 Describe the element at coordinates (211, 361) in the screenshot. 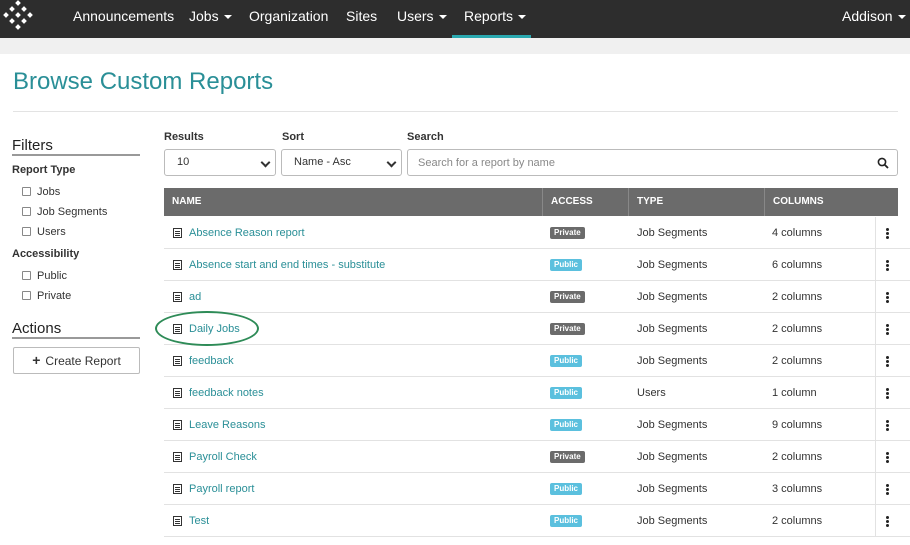

I see `report-name-link: feedback` at that location.